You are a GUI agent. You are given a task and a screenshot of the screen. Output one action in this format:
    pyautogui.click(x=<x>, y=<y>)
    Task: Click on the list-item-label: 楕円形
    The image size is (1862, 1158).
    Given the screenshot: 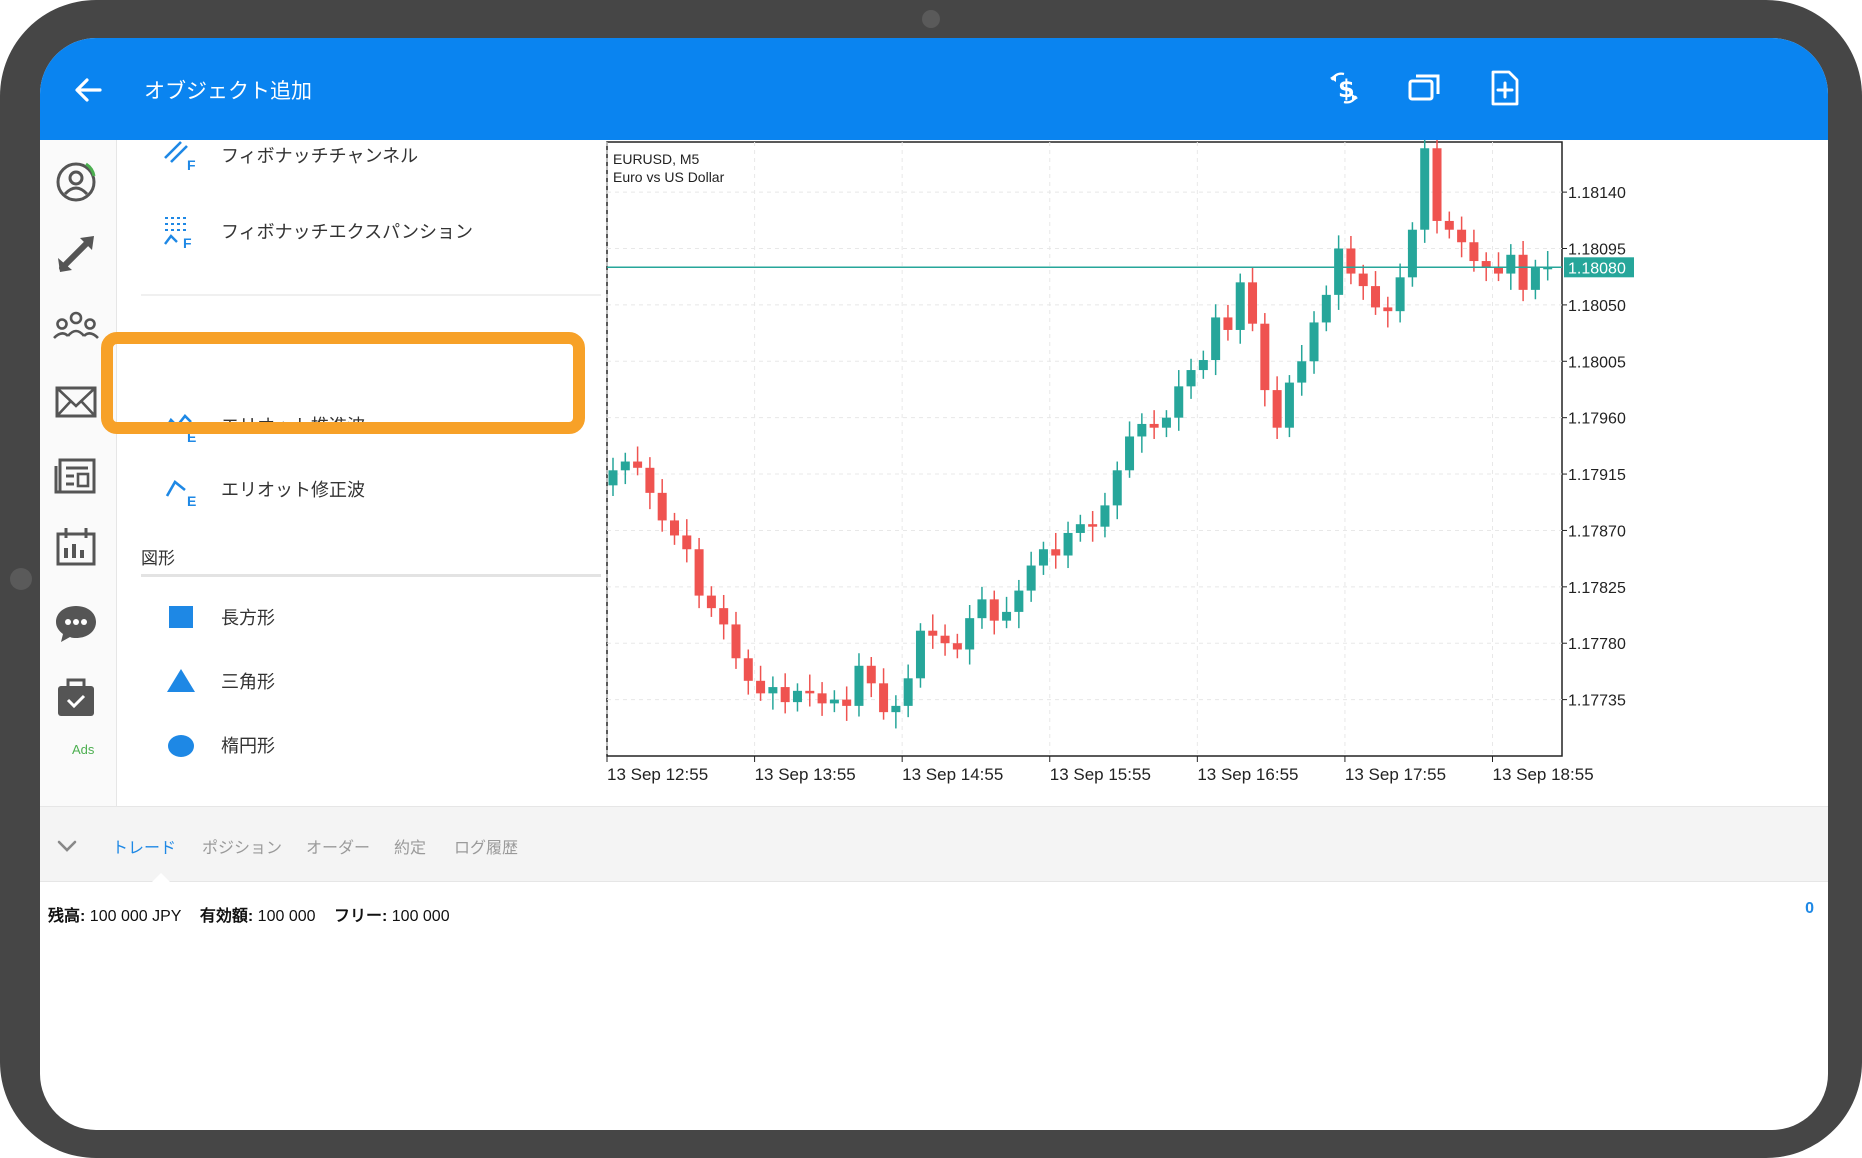 What is the action you would take?
    pyautogui.click(x=248, y=746)
    